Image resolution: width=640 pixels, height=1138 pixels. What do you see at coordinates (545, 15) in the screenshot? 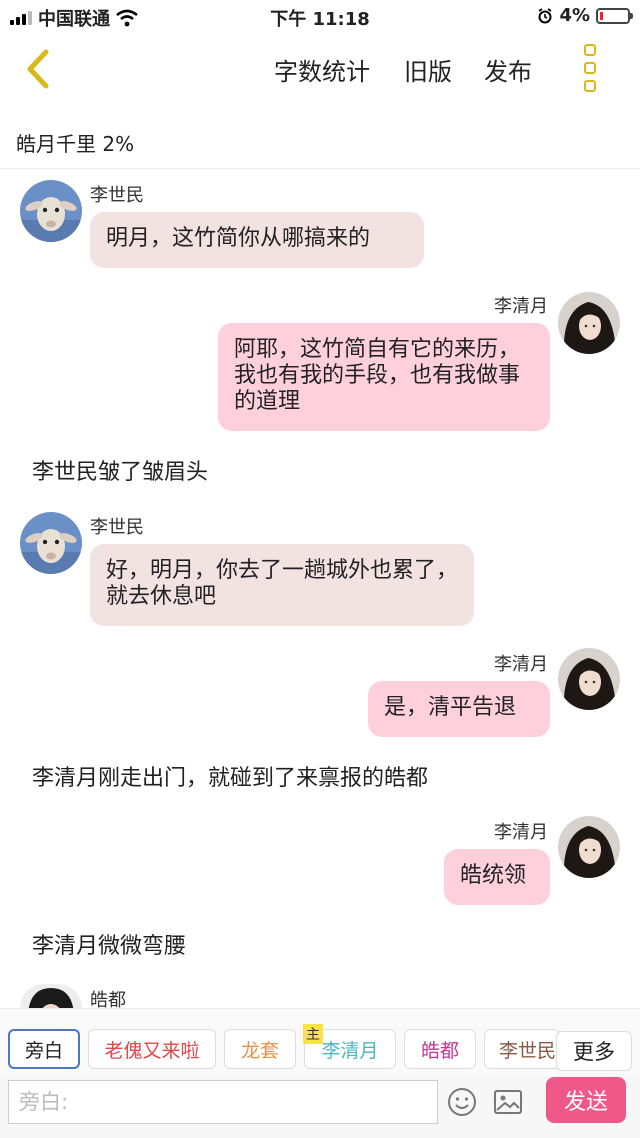
I see `alarm-icon` at bounding box center [545, 15].